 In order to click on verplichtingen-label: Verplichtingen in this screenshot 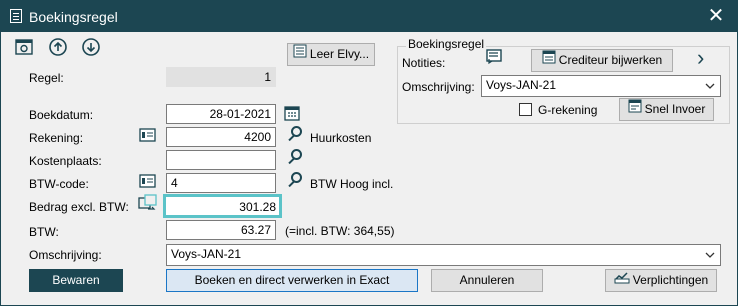, I will do `click(670, 280)`.